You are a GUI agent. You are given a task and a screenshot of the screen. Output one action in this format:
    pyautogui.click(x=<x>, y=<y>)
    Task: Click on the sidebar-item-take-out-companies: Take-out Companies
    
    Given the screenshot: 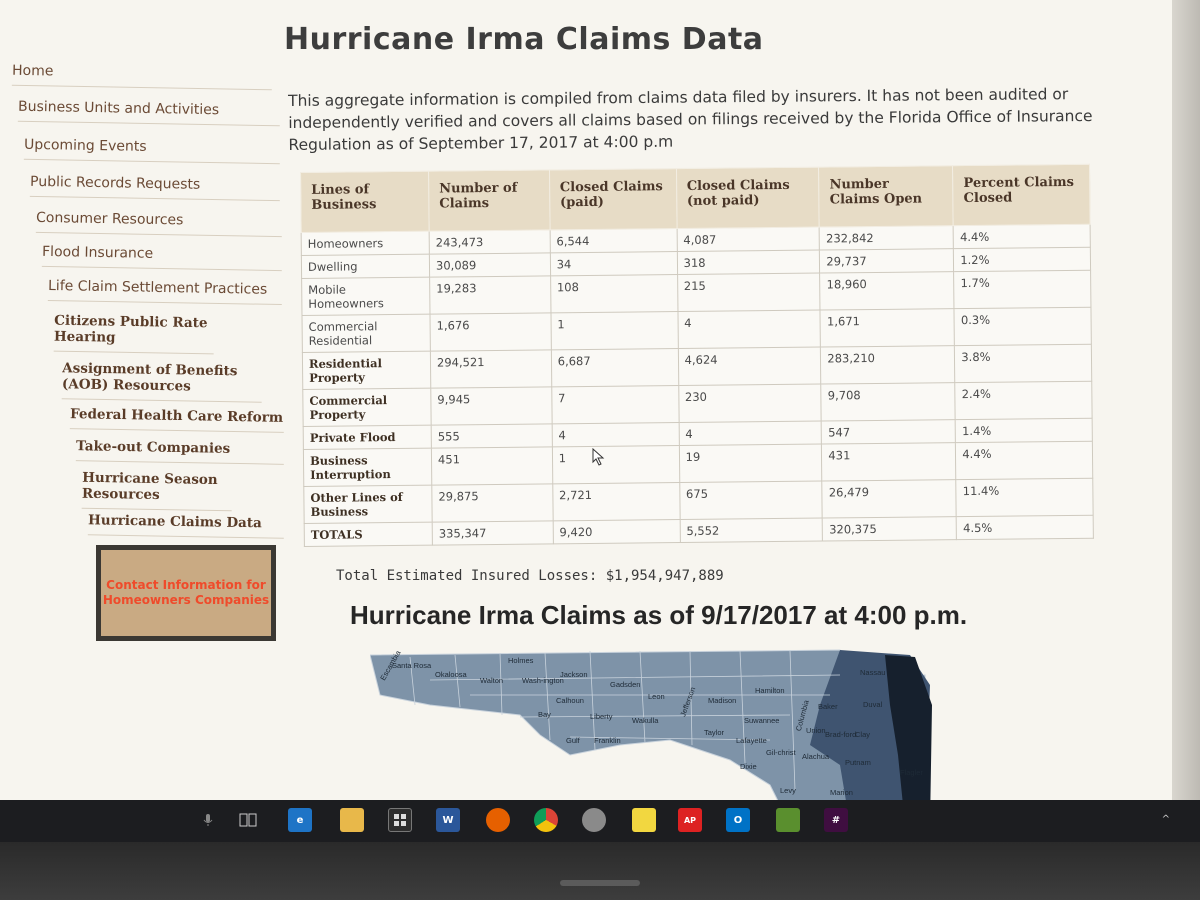 What is the action you would take?
    pyautogui.click(x=180, y=451)
    